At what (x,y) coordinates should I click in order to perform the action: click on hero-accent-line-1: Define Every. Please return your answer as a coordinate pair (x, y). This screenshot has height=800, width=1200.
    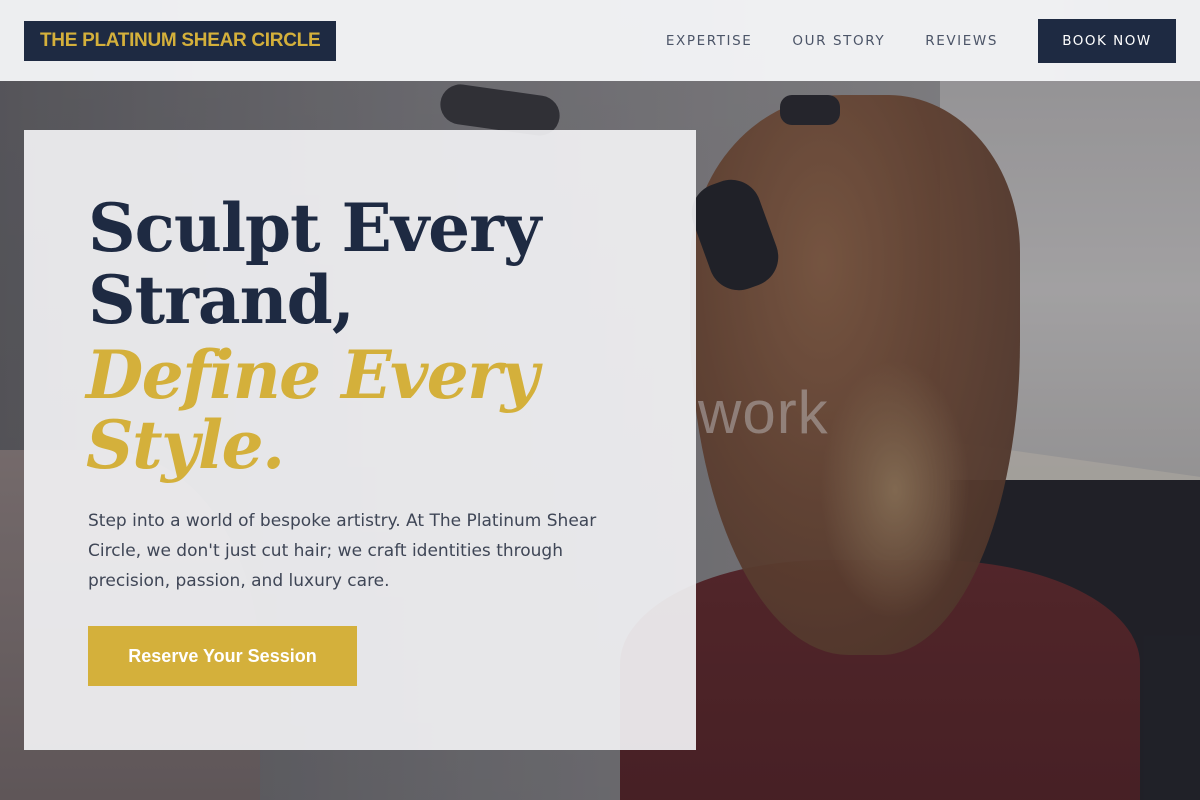
    Looking at the image, I should click on (312, 375).